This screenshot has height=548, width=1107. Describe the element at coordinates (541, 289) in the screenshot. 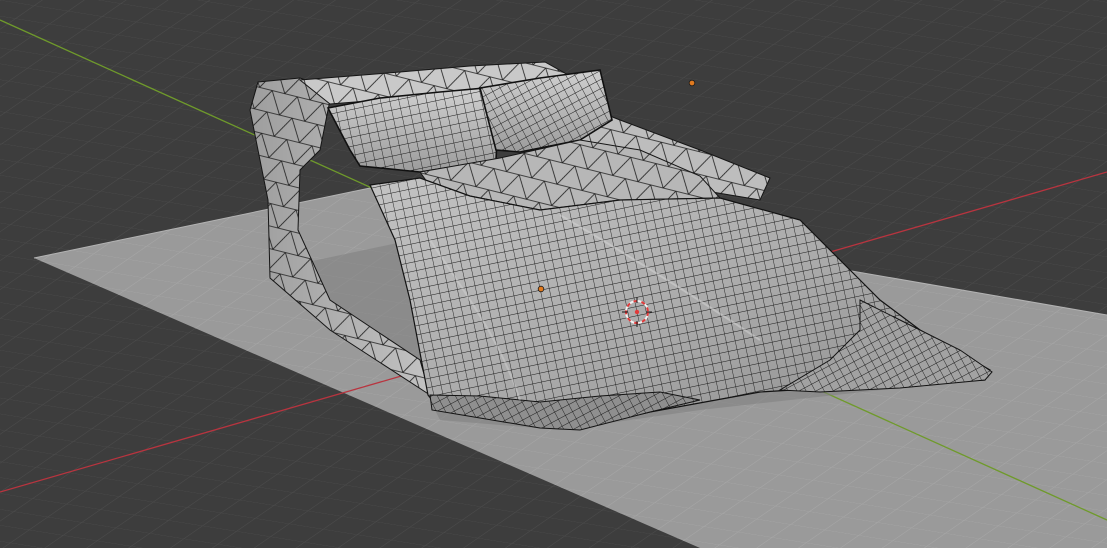

I see `bed-origin-dot` at that location.